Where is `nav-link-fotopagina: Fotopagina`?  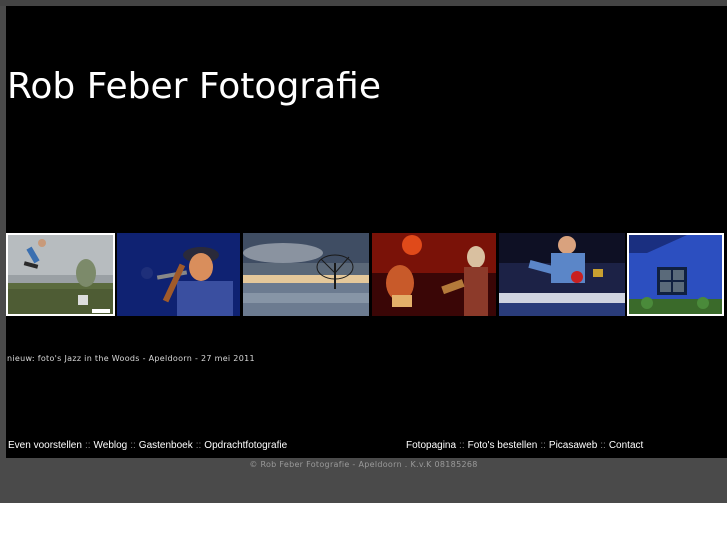 nav-link-fotopagina: Fotopagina is located at coordinates (431, 445).